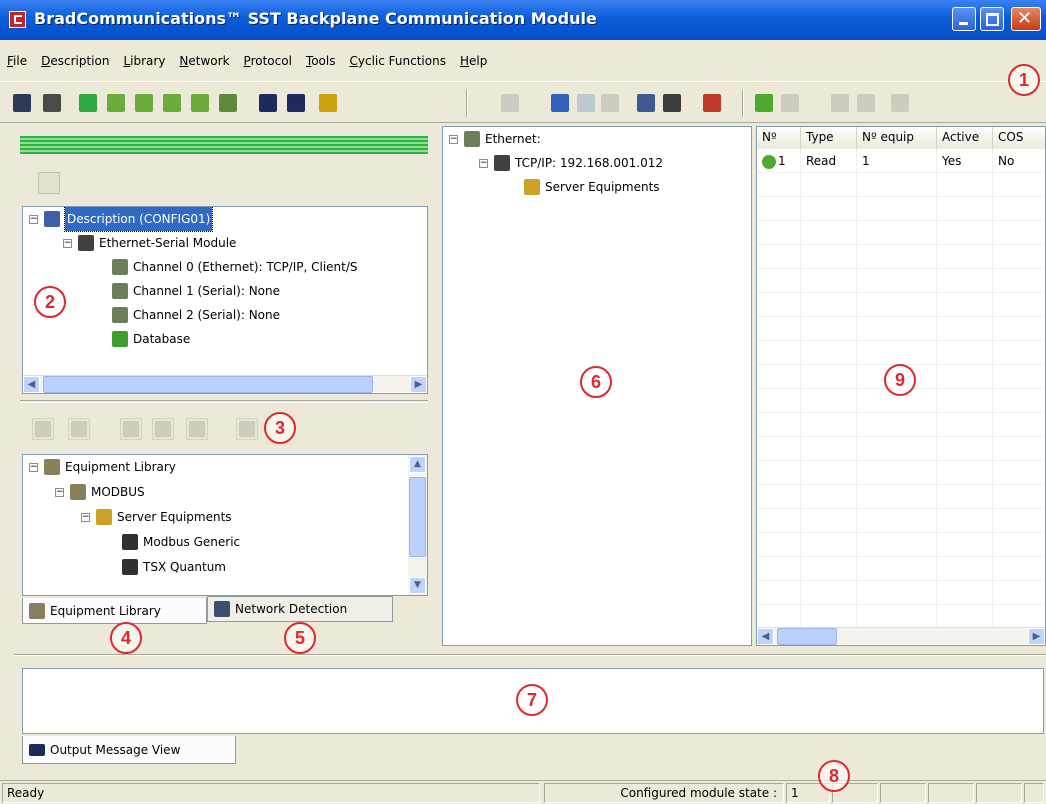 This screenshot has width=1046, height=804. Describe the element at coordinates (172, 103) in the screenshot. I see `get-button` at that location.